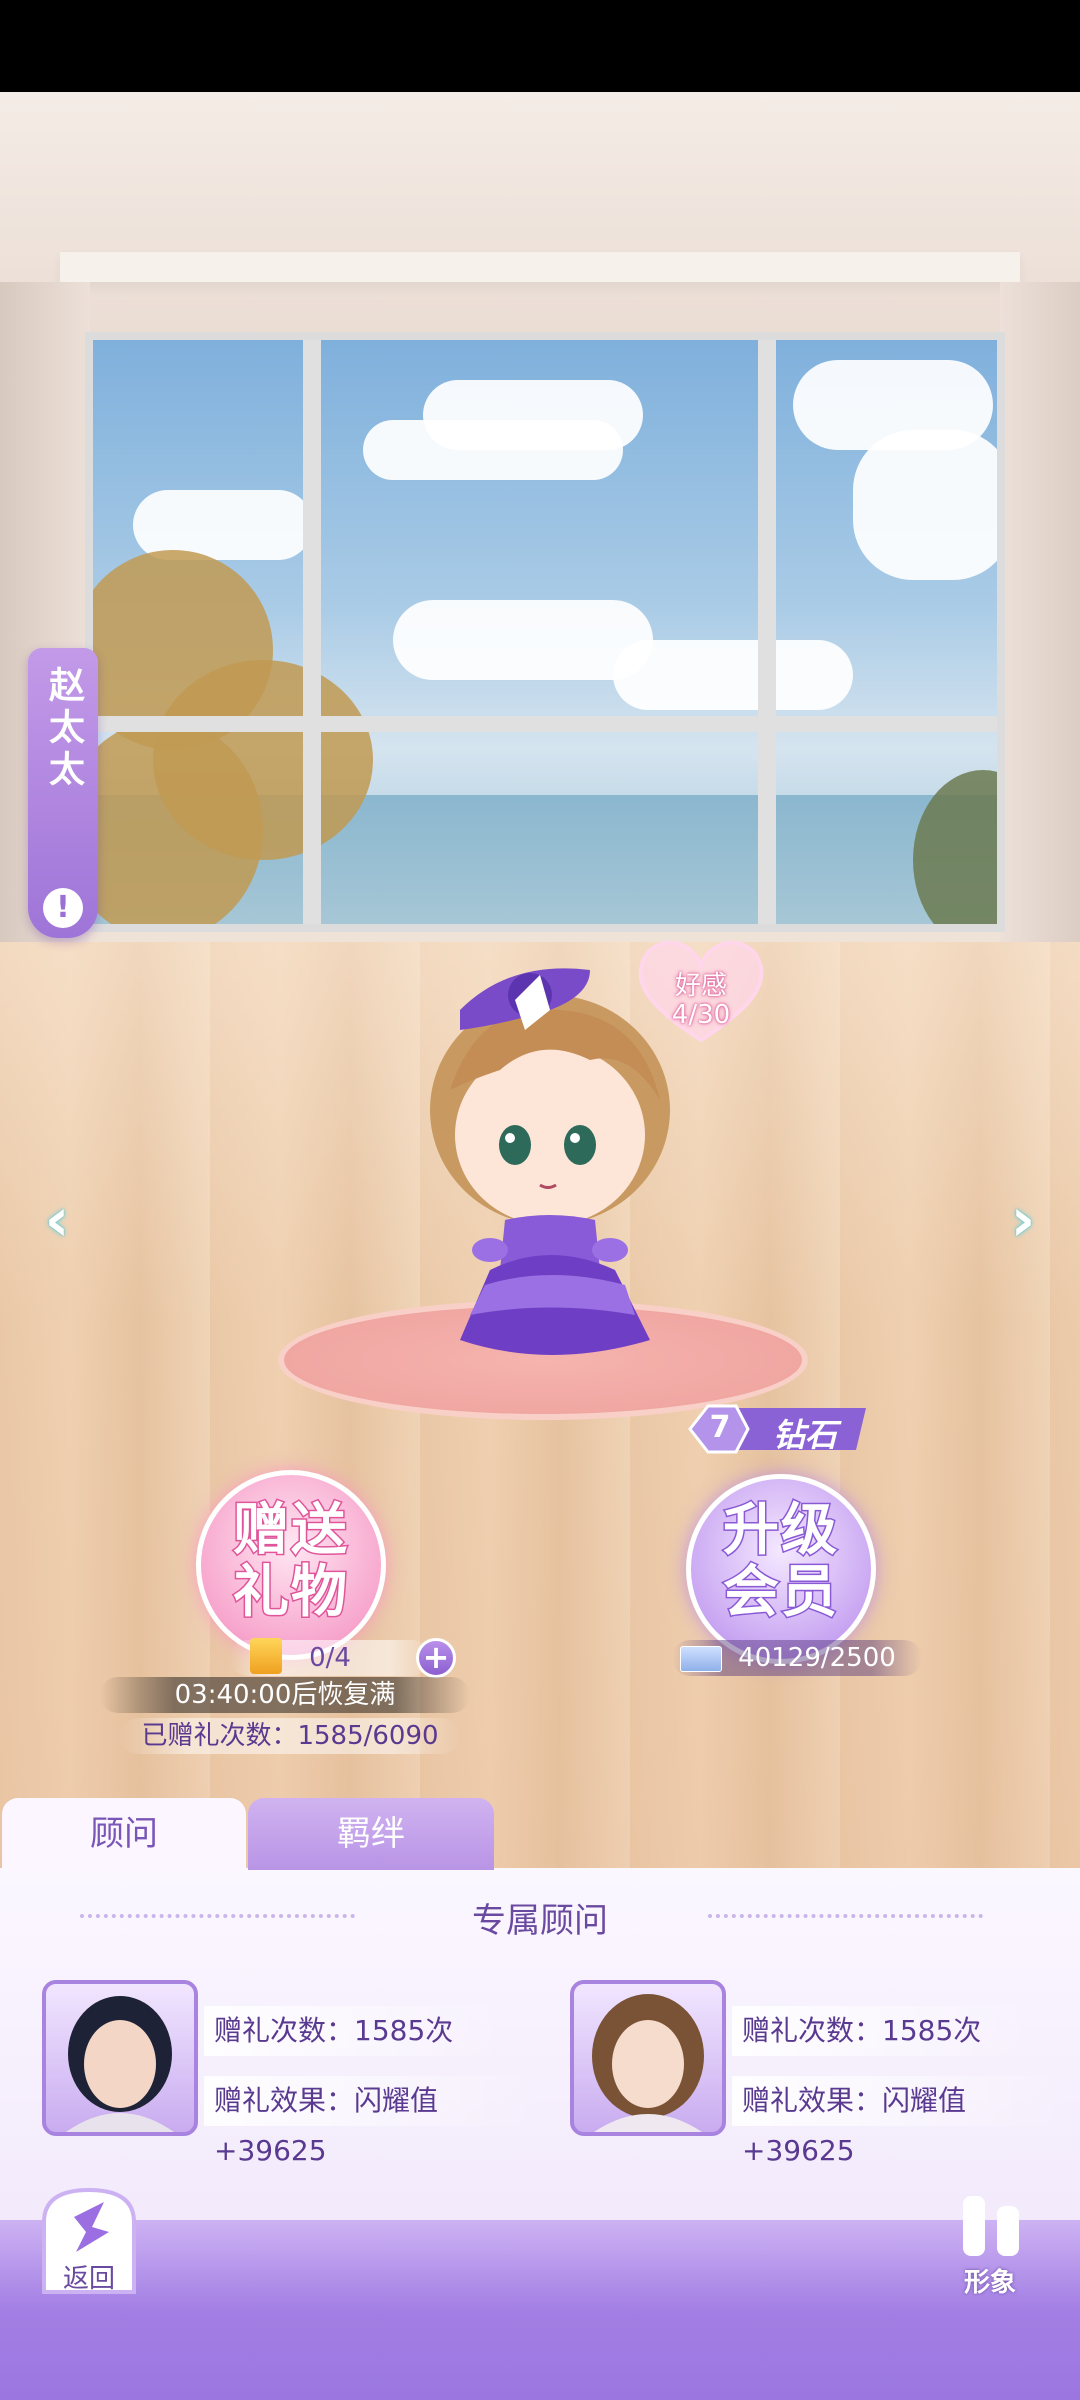  I want to click on style-label: 形象, so click(989, 2283).